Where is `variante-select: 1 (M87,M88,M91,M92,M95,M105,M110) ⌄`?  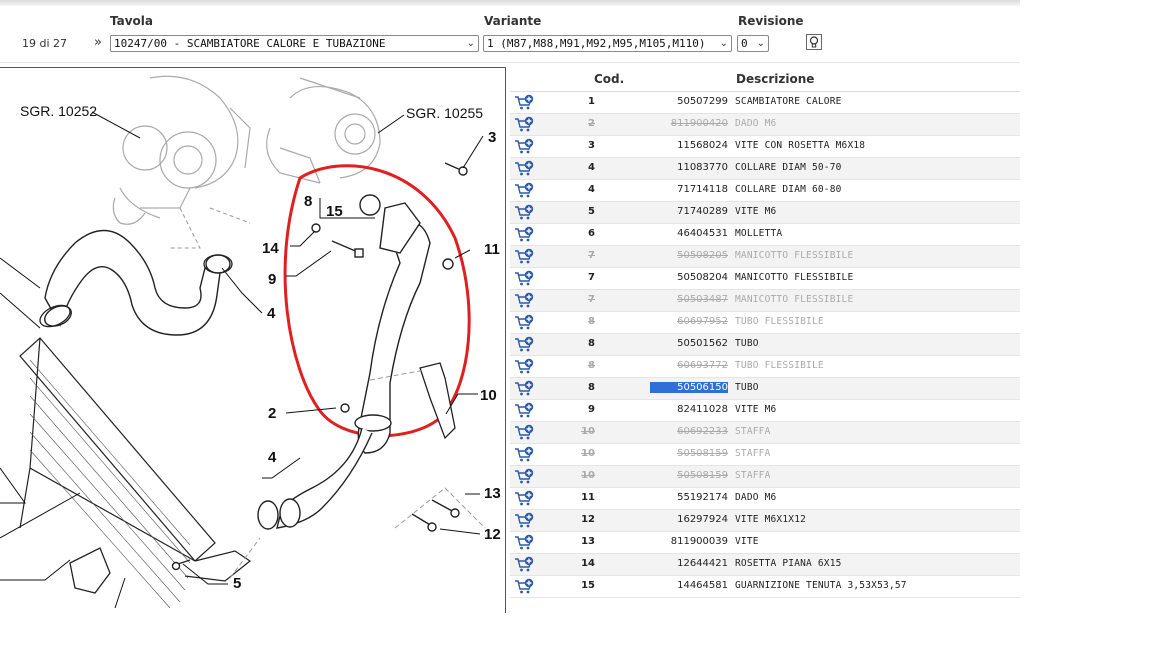
variante-select: 1 (M87,M88,M91,M92,M95,M105,M110) ⌄ is located at coordinates (607, 43).